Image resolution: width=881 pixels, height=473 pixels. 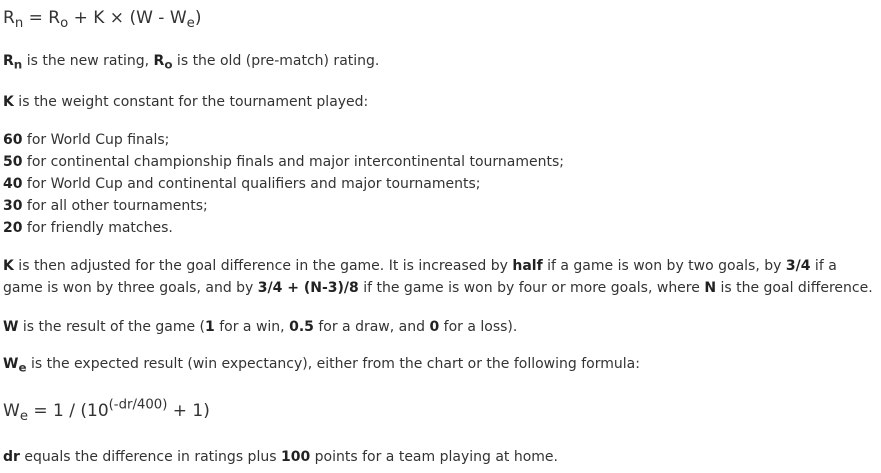 I want to click on draw-value: 0.5, so click(x=301, y=327).